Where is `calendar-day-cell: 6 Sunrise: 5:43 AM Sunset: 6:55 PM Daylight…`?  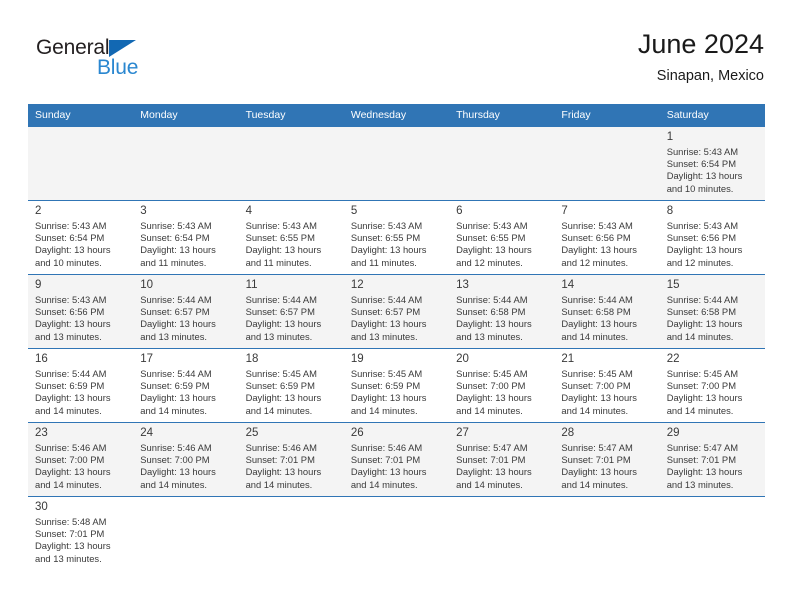 calendar-day-cell: 6 Sunrise: 5:43 AM Sunset: 6:55 PM Daylight… is located at coordinates (502, 237).